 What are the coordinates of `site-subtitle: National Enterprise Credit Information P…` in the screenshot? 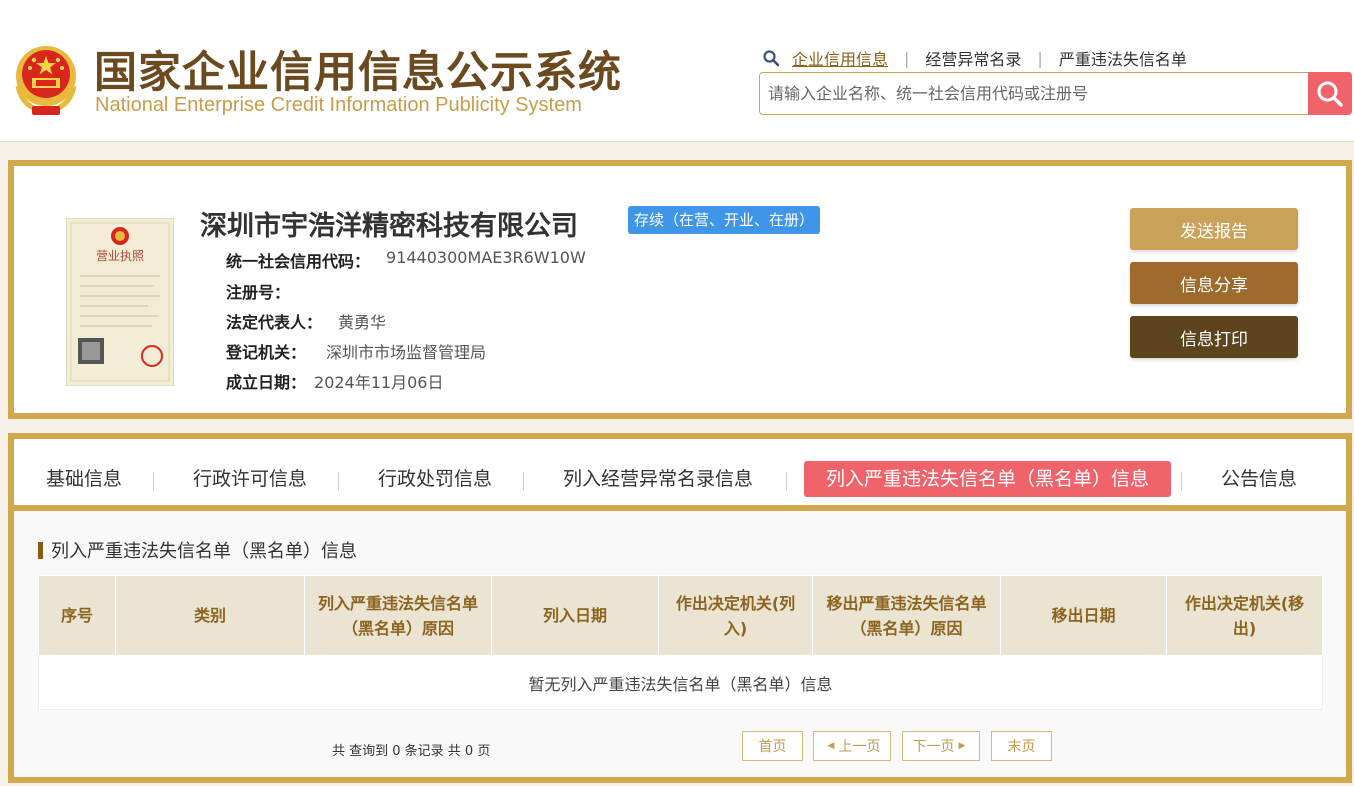 It's located at (338, 105).